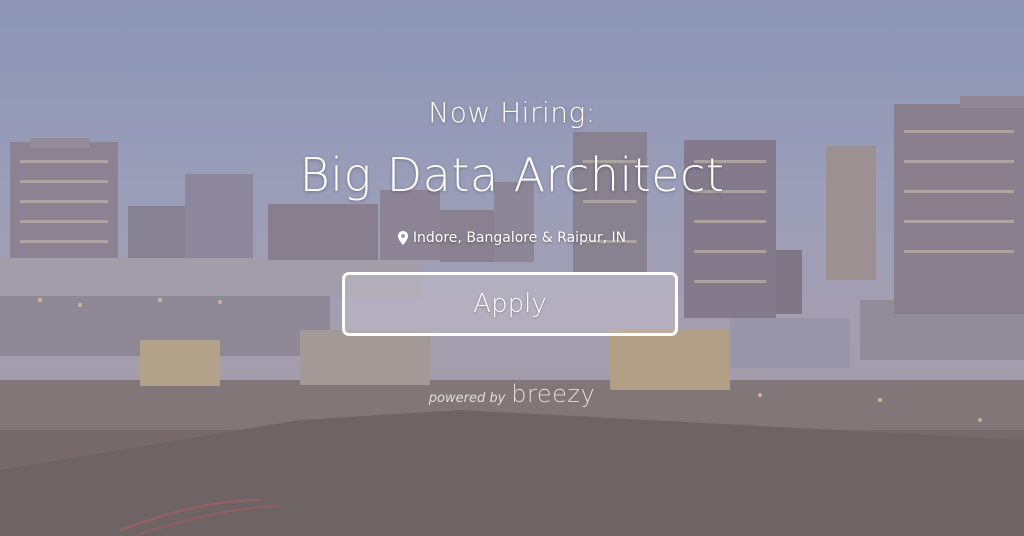 This screenshot has height=536, width=1024. I want to click on apply-button: Apply, so click(510, 304).